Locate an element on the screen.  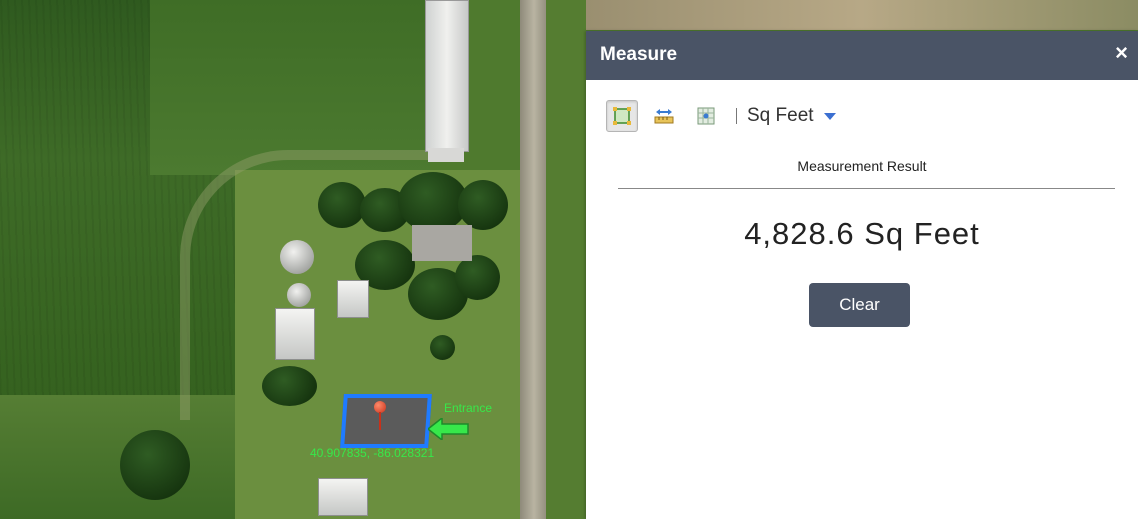
caret-down-icon is located at coordinates (829, 116).